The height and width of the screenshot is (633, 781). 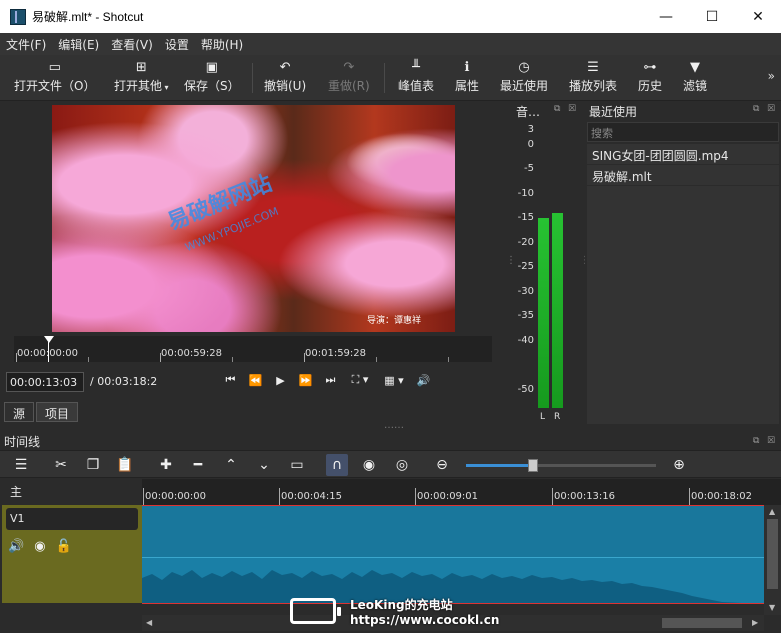 I want to click on ruler-minor-tick, so click(x=448, y=359).